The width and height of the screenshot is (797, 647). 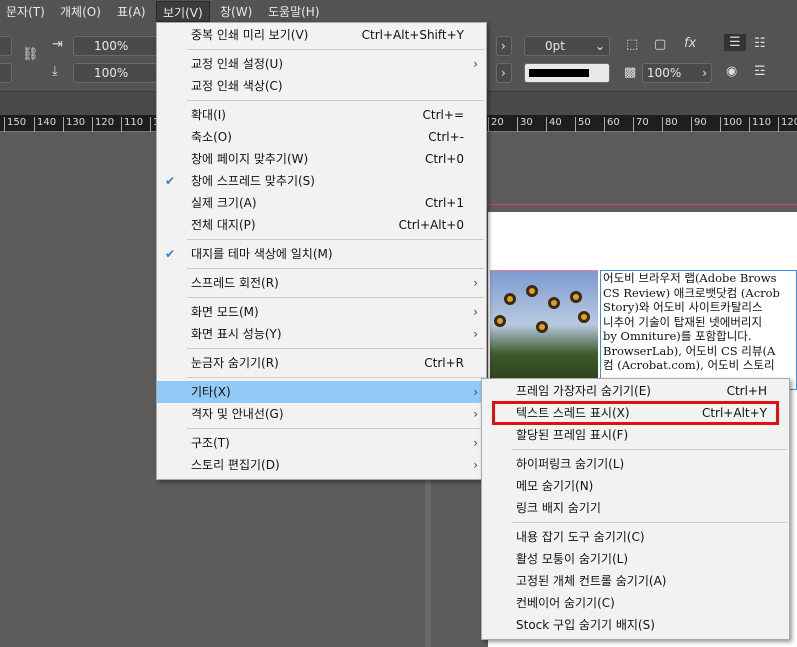 What do you see at coordinates (321, 35) in the screenshot?
I see `menu-item-중복-인쇄-미리-보기: 중복 인쇄 미리 보기(V) Ctrl+Alt+Shift+Y` at bounding box center [321, 35].